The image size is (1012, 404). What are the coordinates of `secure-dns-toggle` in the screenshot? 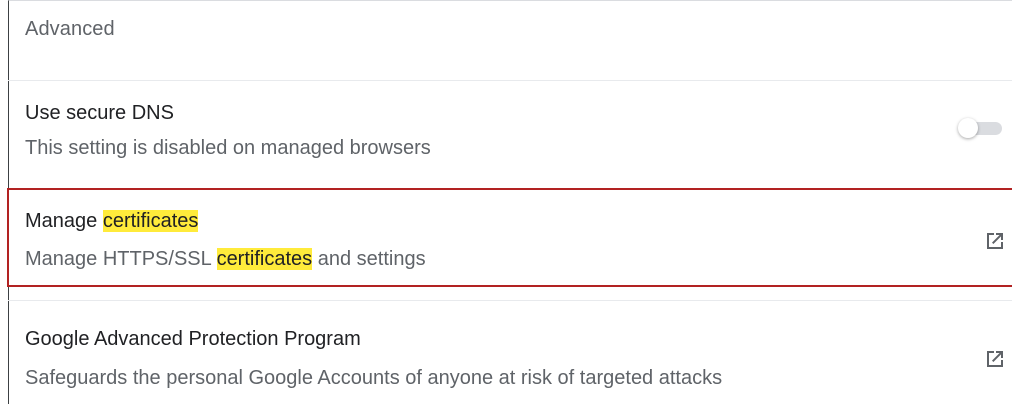 It's located at (980, 128).